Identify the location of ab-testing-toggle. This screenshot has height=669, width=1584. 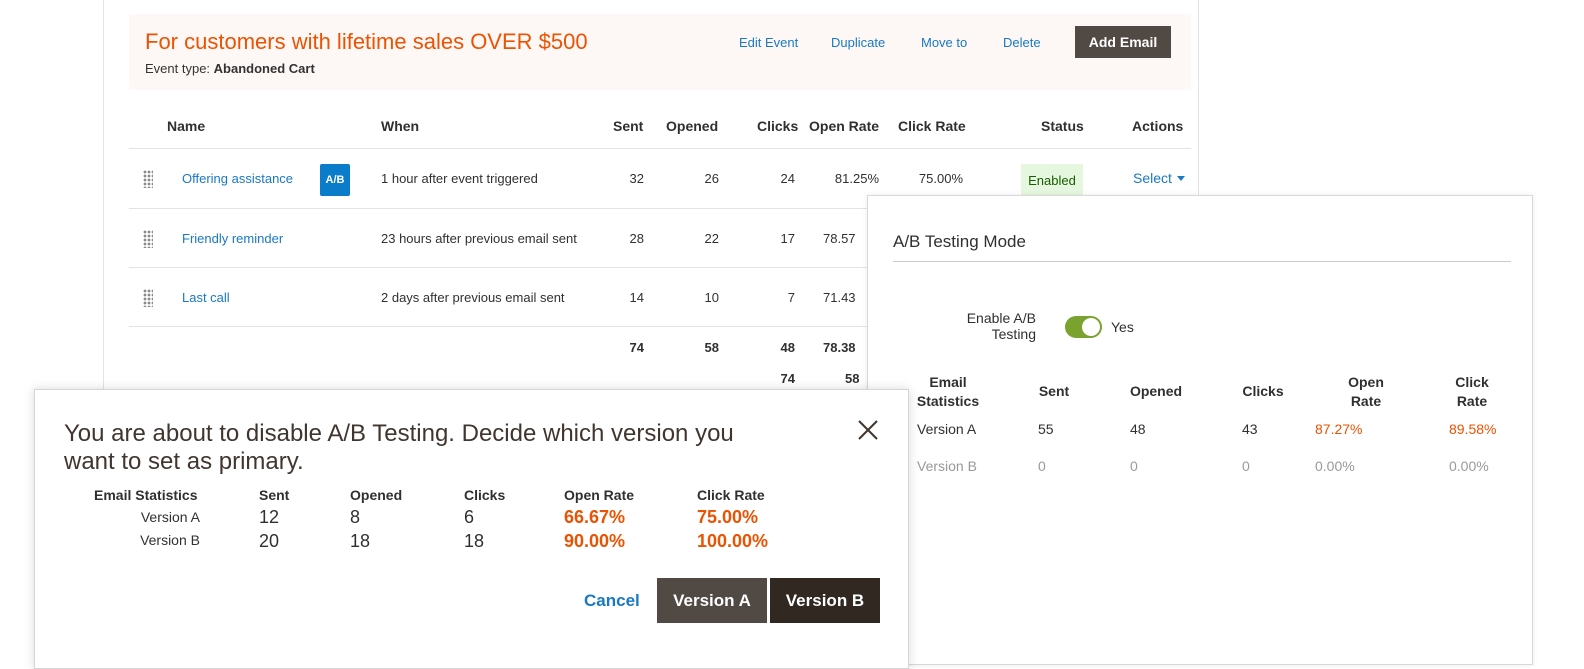
(1083, 327).